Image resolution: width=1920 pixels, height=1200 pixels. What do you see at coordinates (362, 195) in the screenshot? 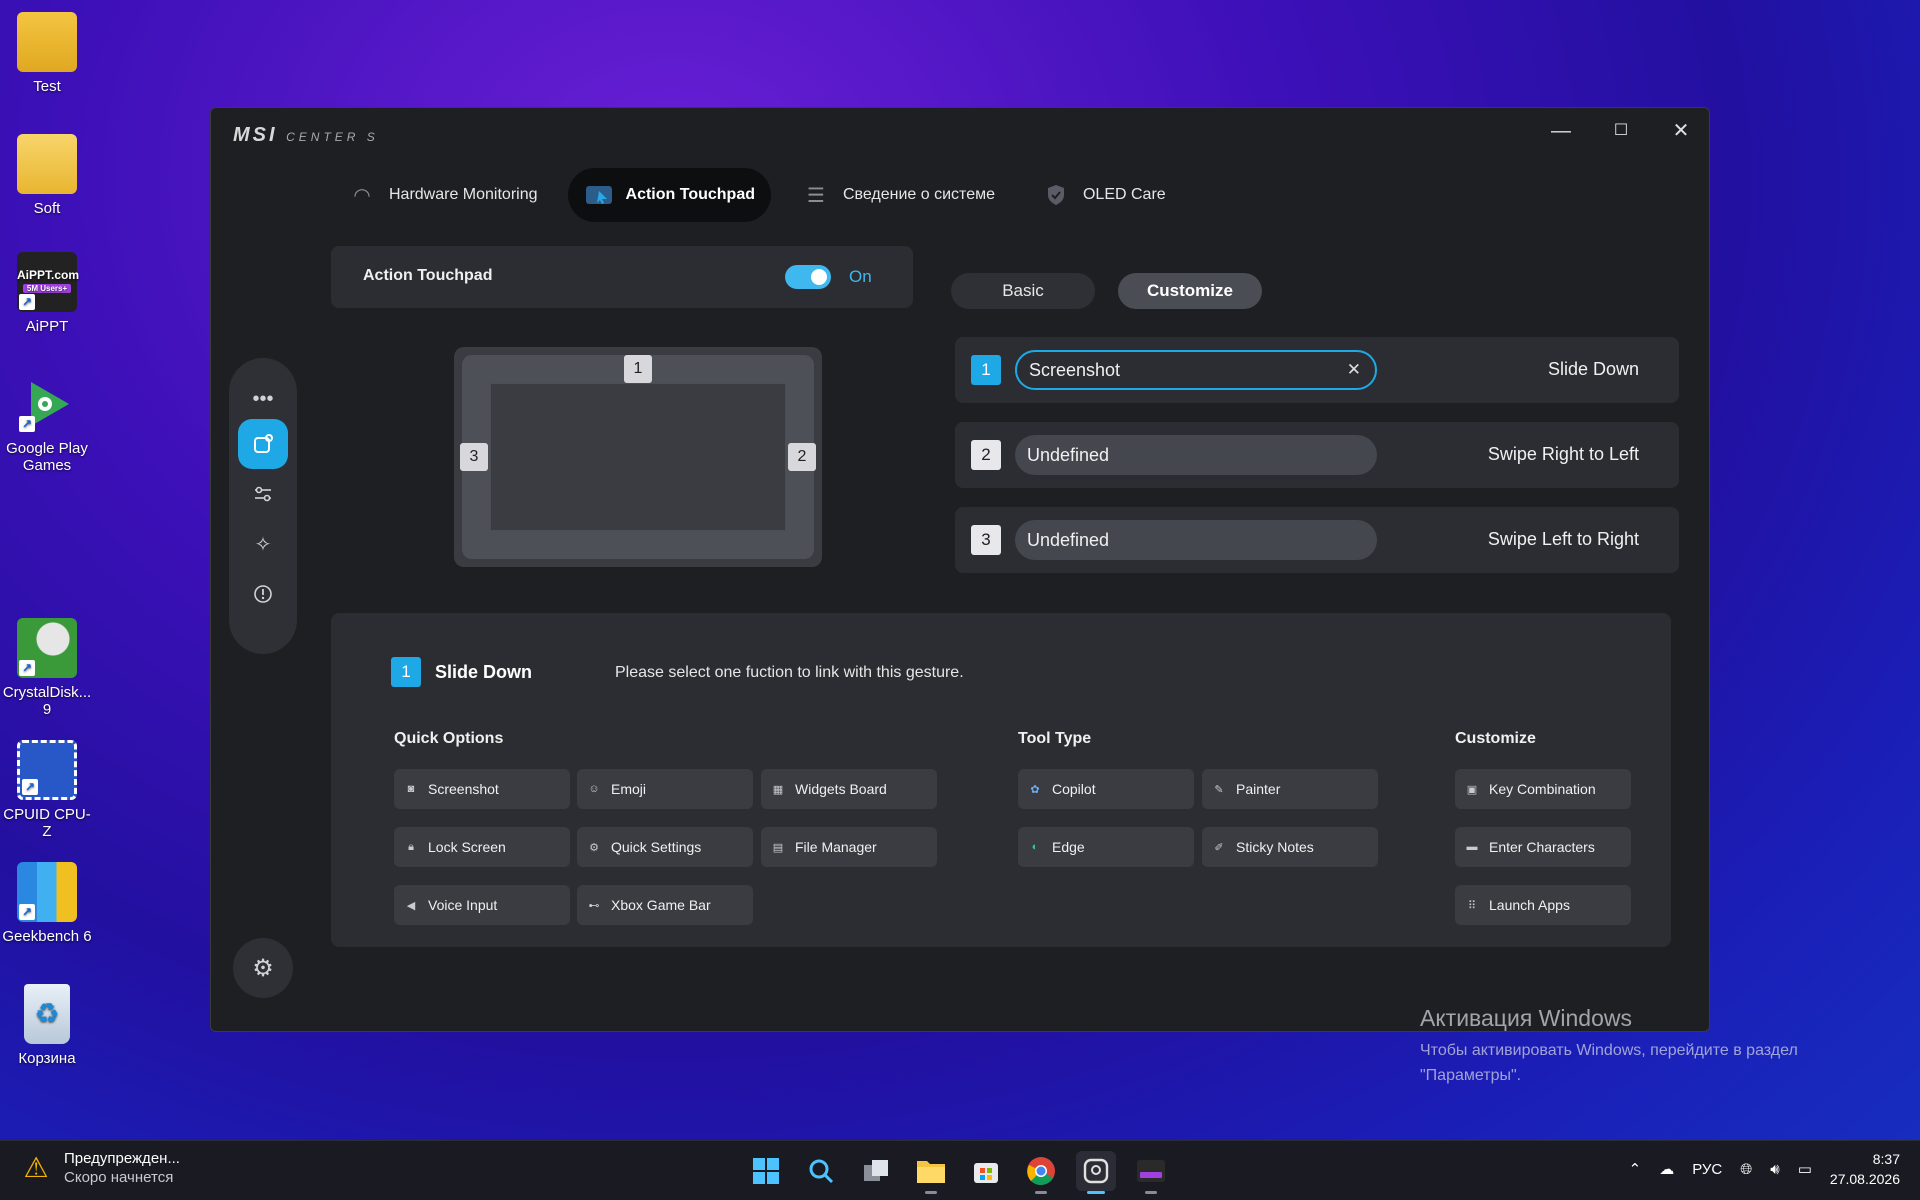
I see `speedometer-icon: ◠` at bounding box center [362, 195].